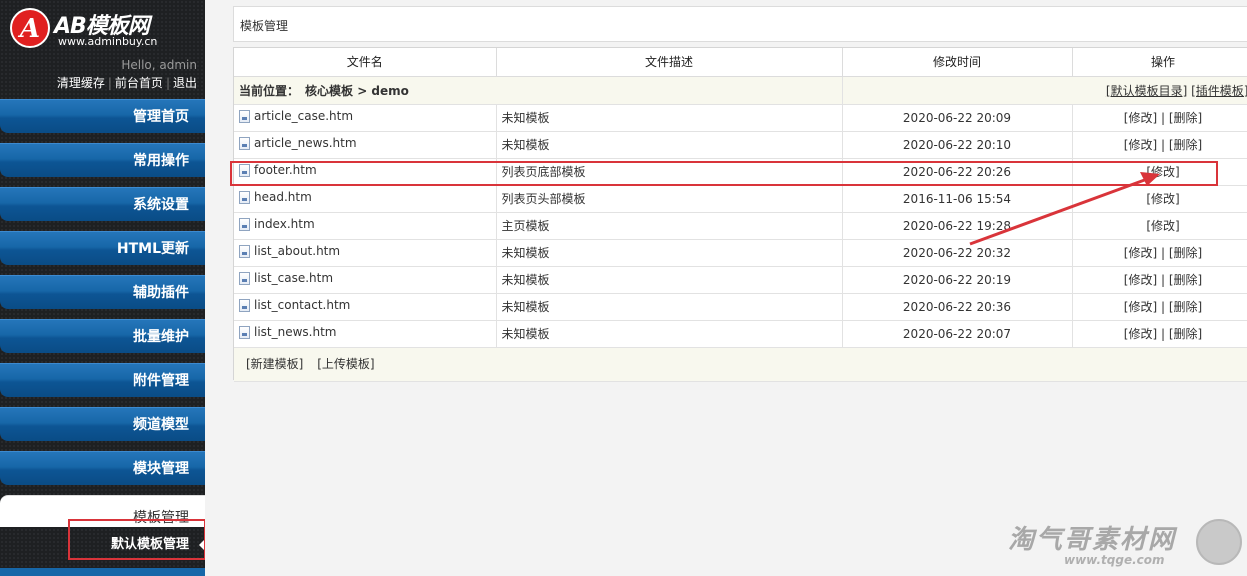  What do you see at coordinates (302, 305) in the screenshot?
I see `file-name: list_contact.htm` at bounding box center [302, 305].